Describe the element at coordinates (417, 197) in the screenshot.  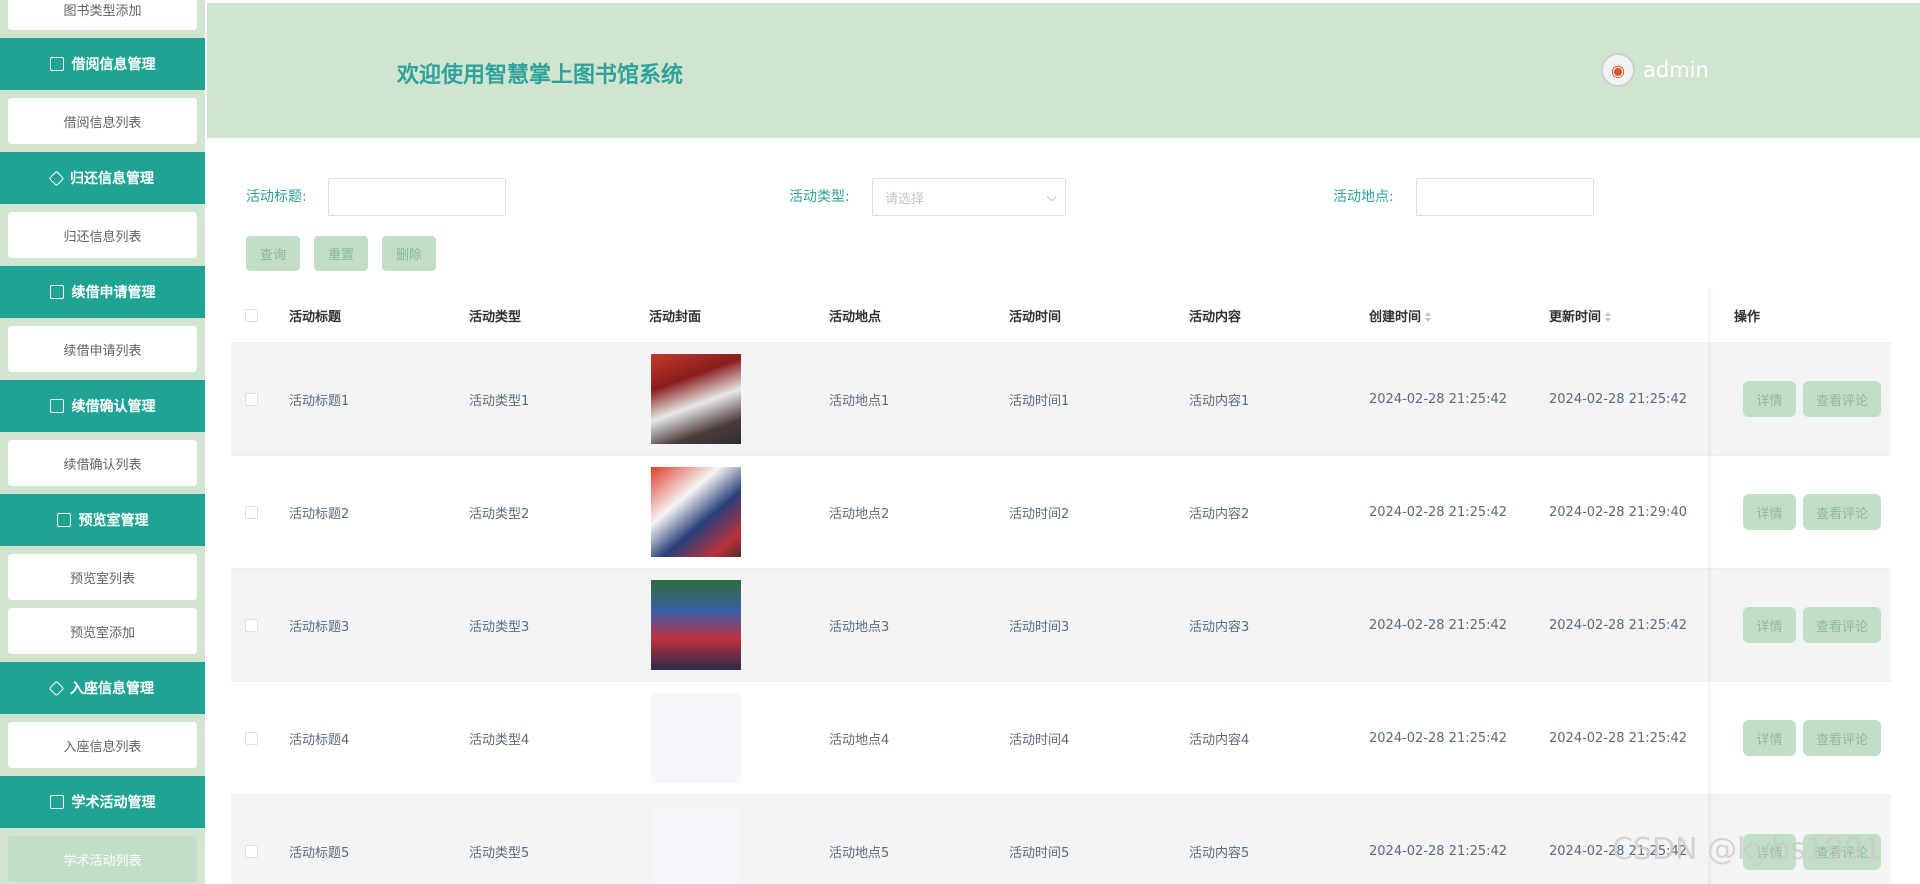
I see `search-title-input` at that location.